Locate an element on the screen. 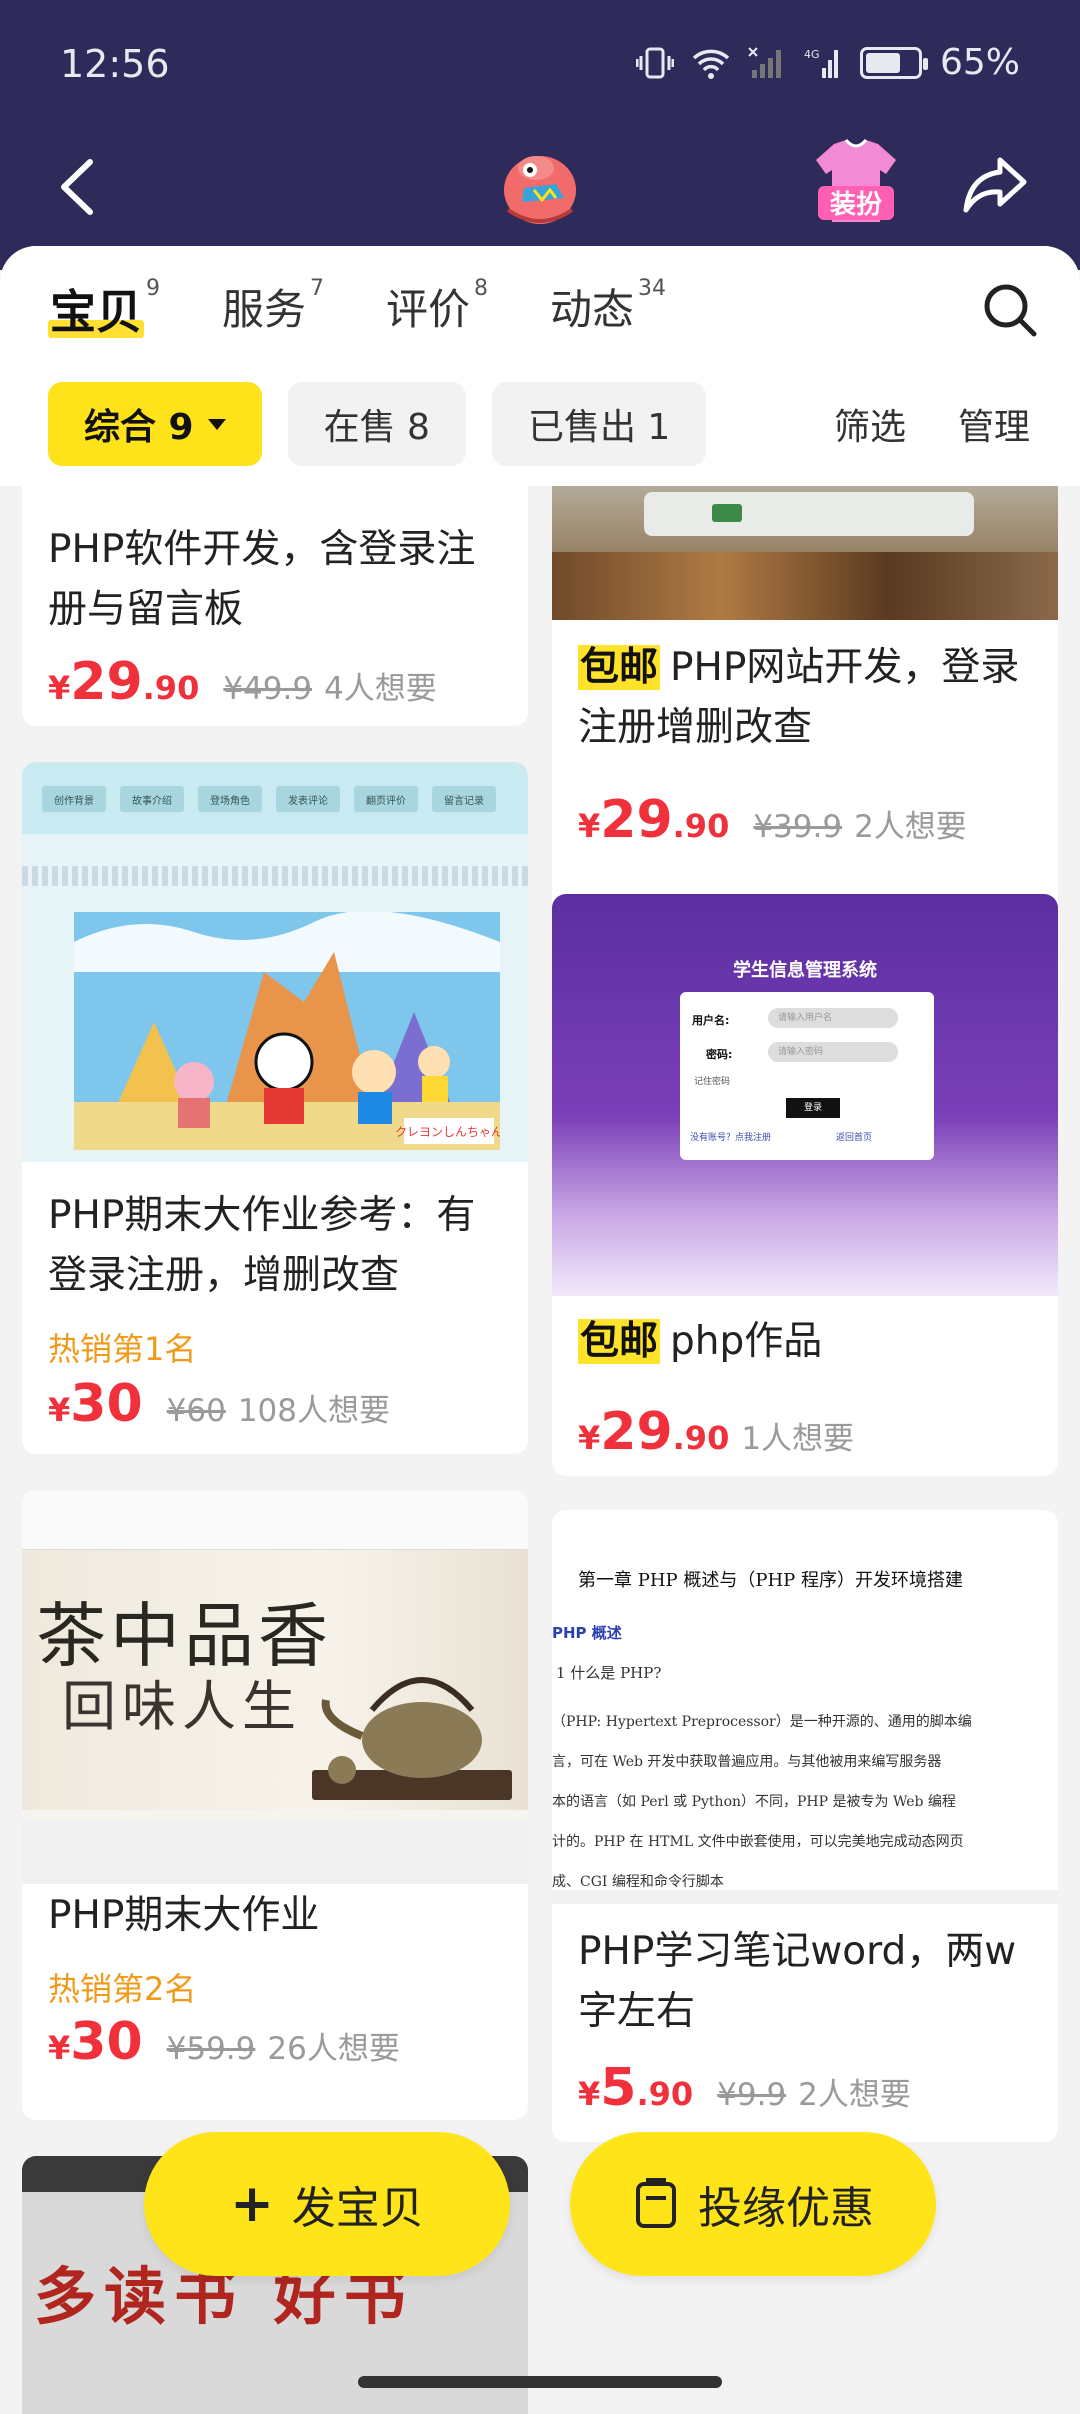  price-row: ¥30 ¥59.9 26人想要 is located at coordinates (224, 2042).